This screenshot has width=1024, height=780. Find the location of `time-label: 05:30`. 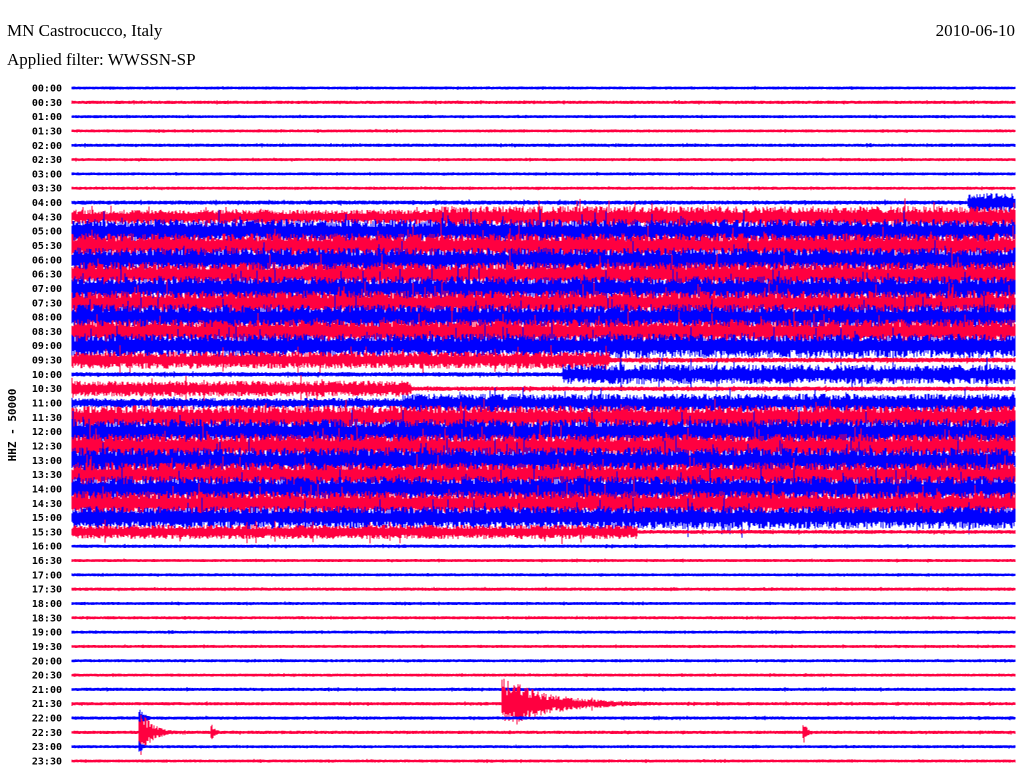

time-label: 05:30 is located at coordinates (47, 246).